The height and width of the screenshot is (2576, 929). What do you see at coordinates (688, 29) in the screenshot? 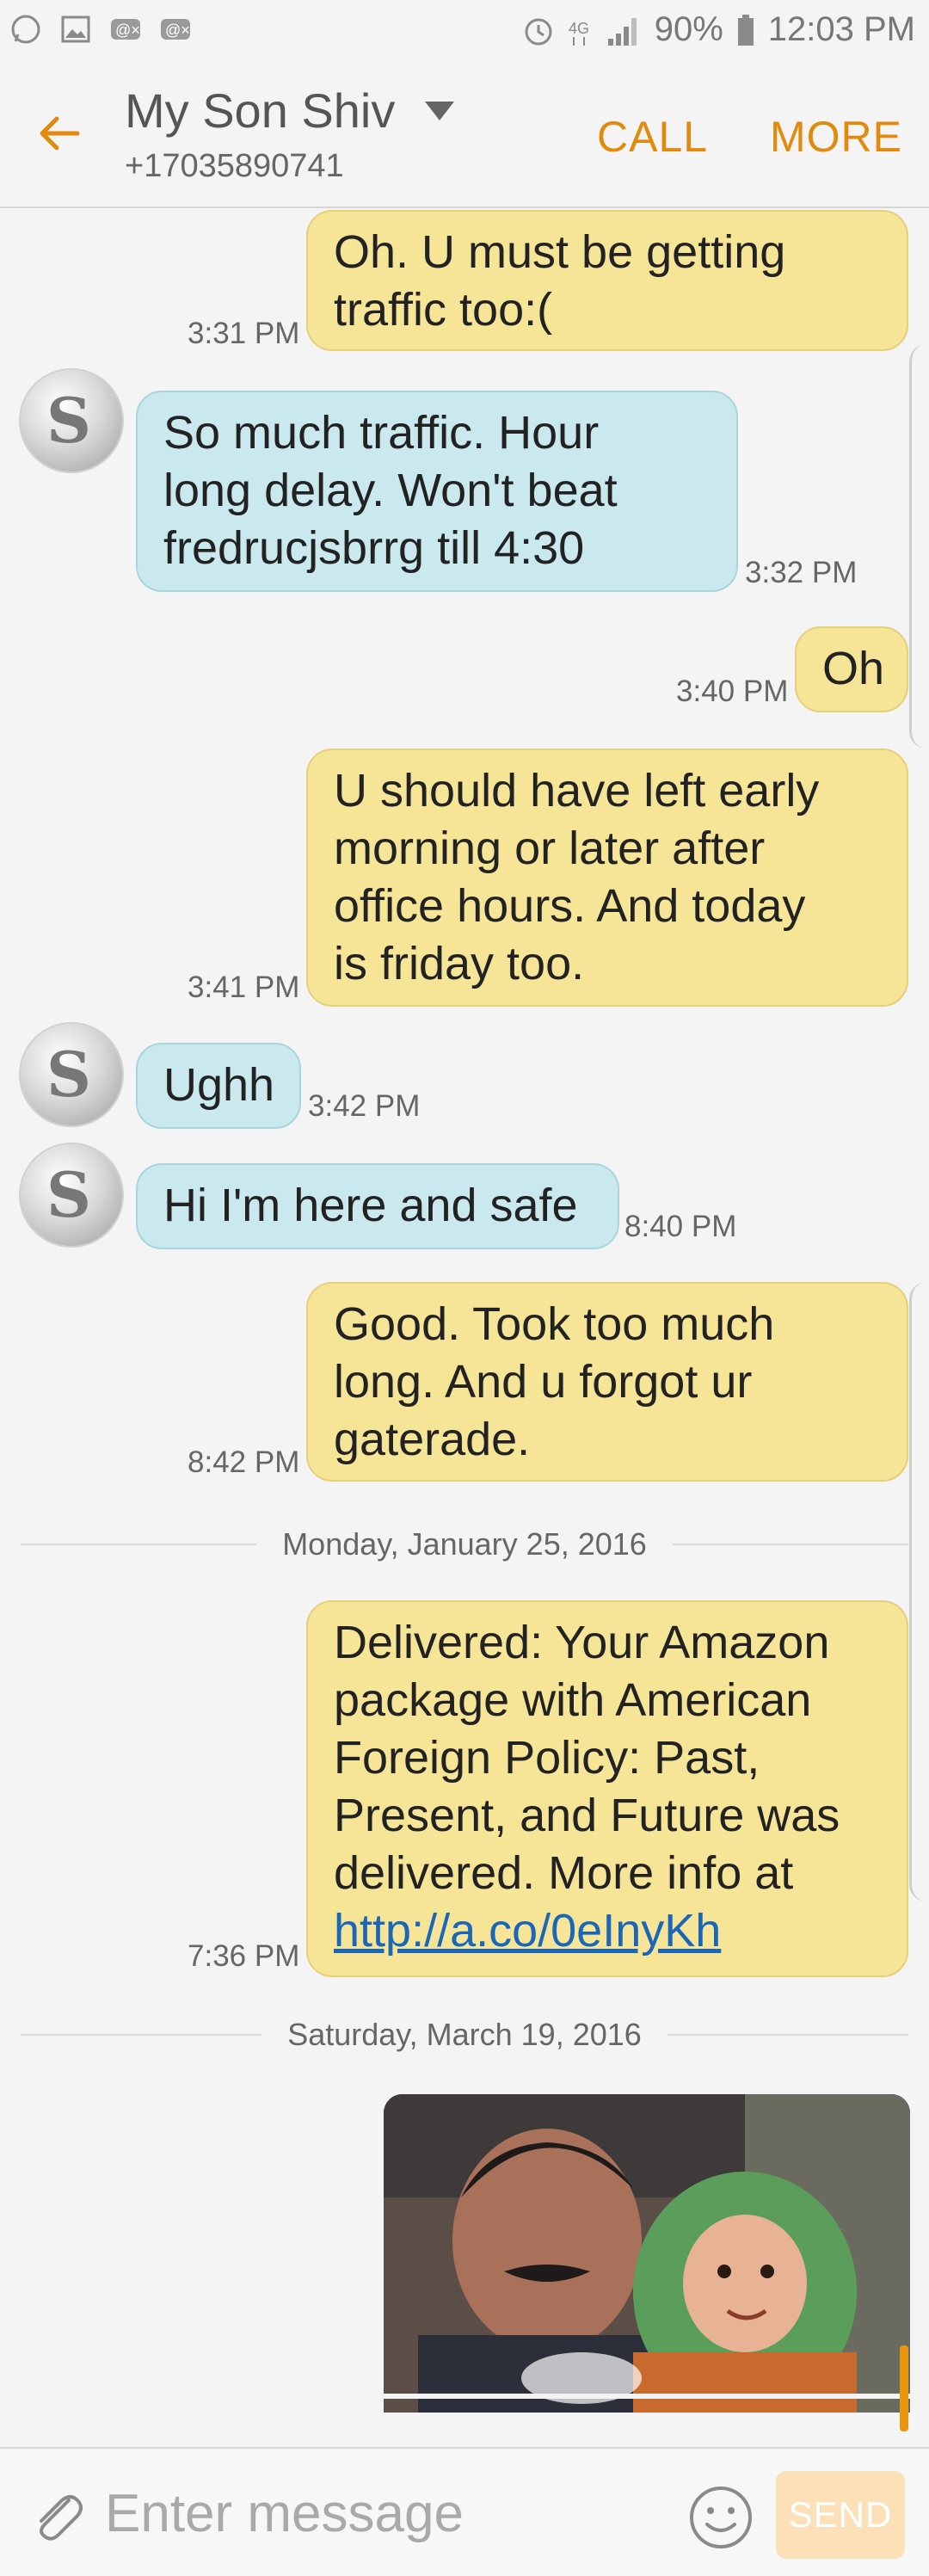
I see `battery-percent: 90%` at bounding box center [688, 29].